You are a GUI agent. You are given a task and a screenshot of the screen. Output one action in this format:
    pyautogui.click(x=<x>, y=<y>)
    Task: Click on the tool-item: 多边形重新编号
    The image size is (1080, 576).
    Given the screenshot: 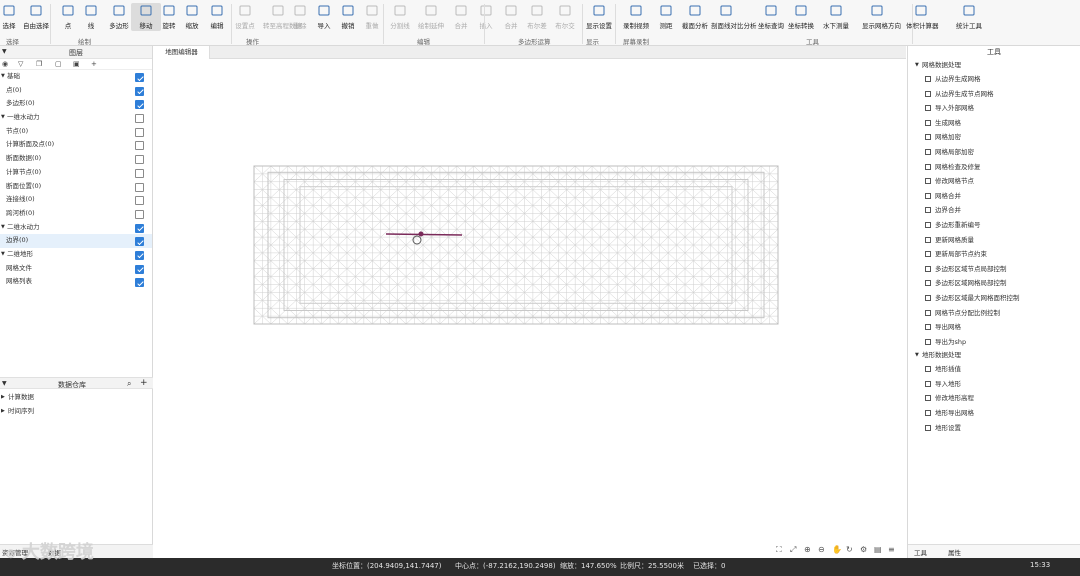 What is the action you would take?
    pyautogui.click(x=994, y=225)
    